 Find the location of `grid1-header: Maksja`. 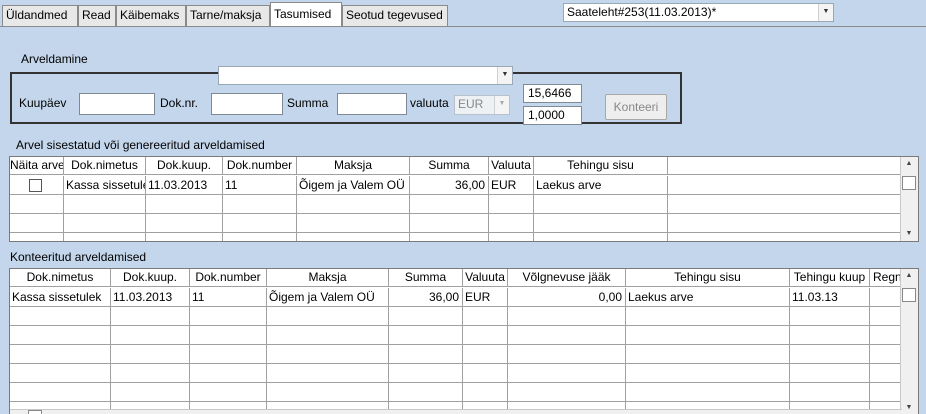

grid1-header: Maksja is located at coordinates (353, 166).